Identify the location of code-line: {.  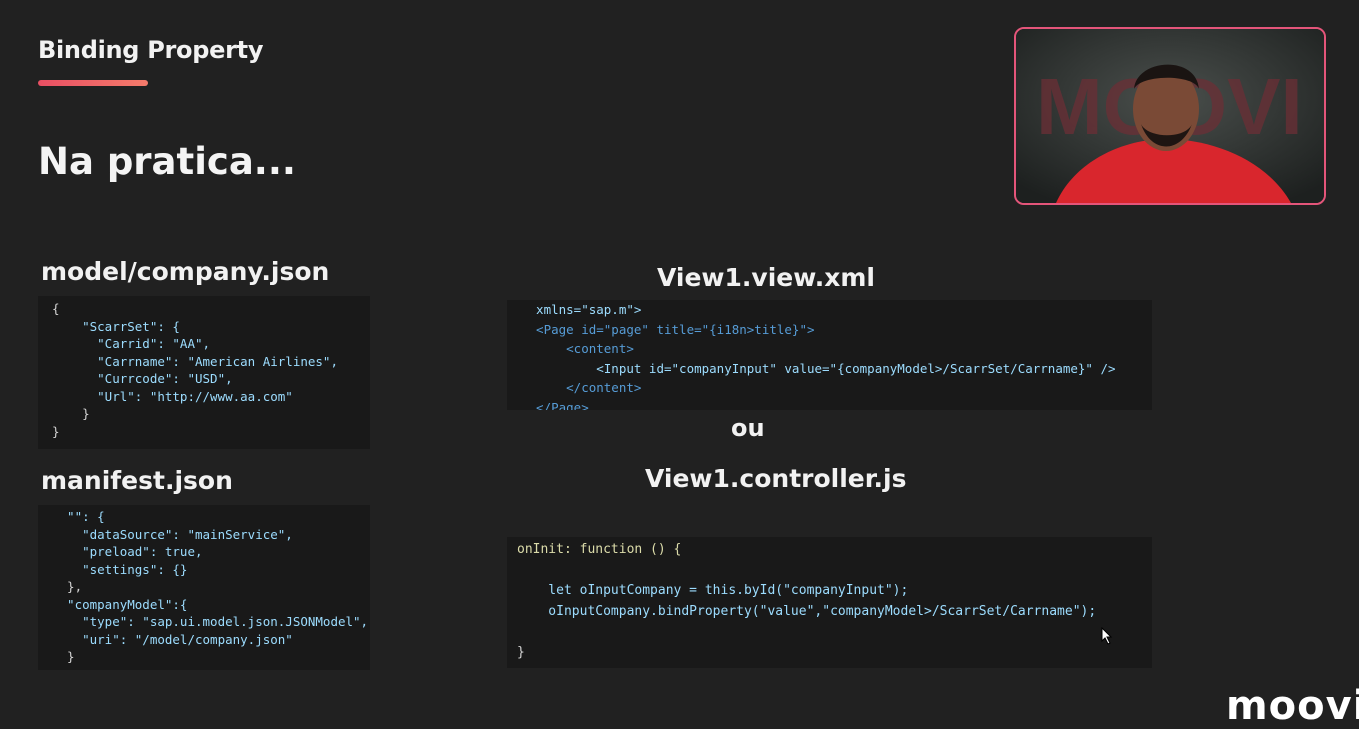
(56, 308).